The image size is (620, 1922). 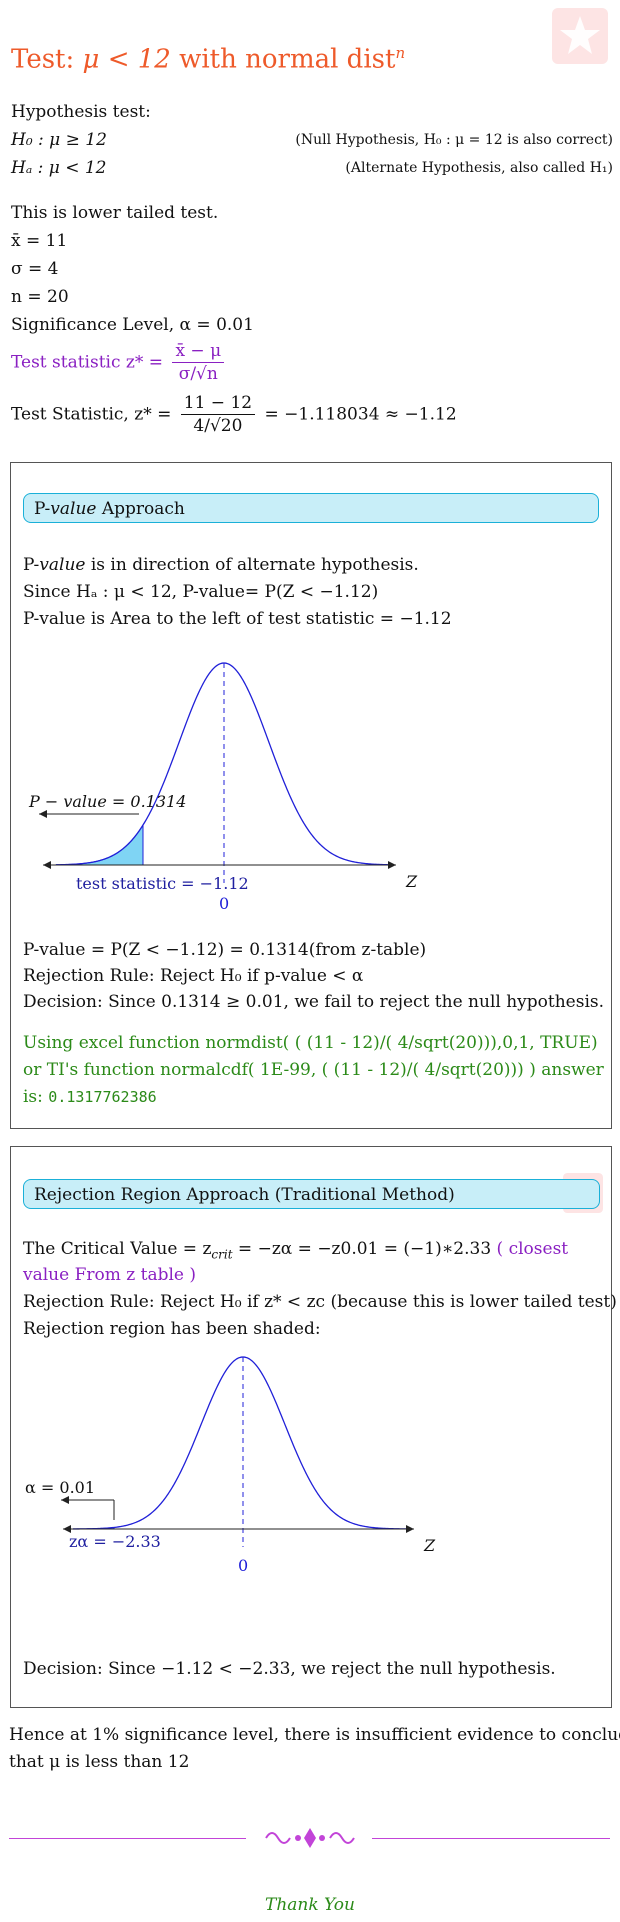 I want to click on formula-label: Test statistic z* =, so click(x=87, y=362).